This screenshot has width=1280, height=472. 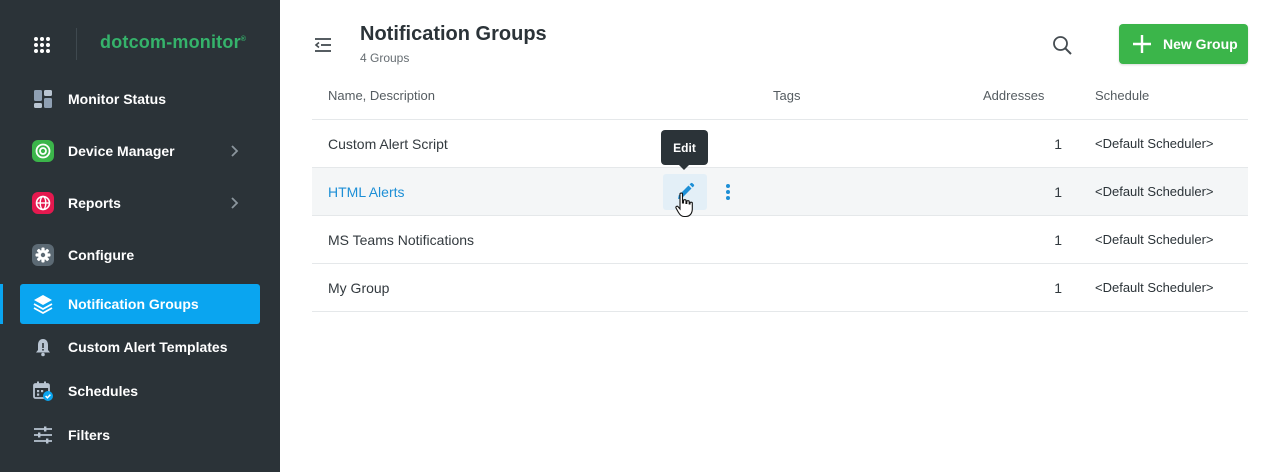 I want to click on layers-icon, so click(x=43, y=304).